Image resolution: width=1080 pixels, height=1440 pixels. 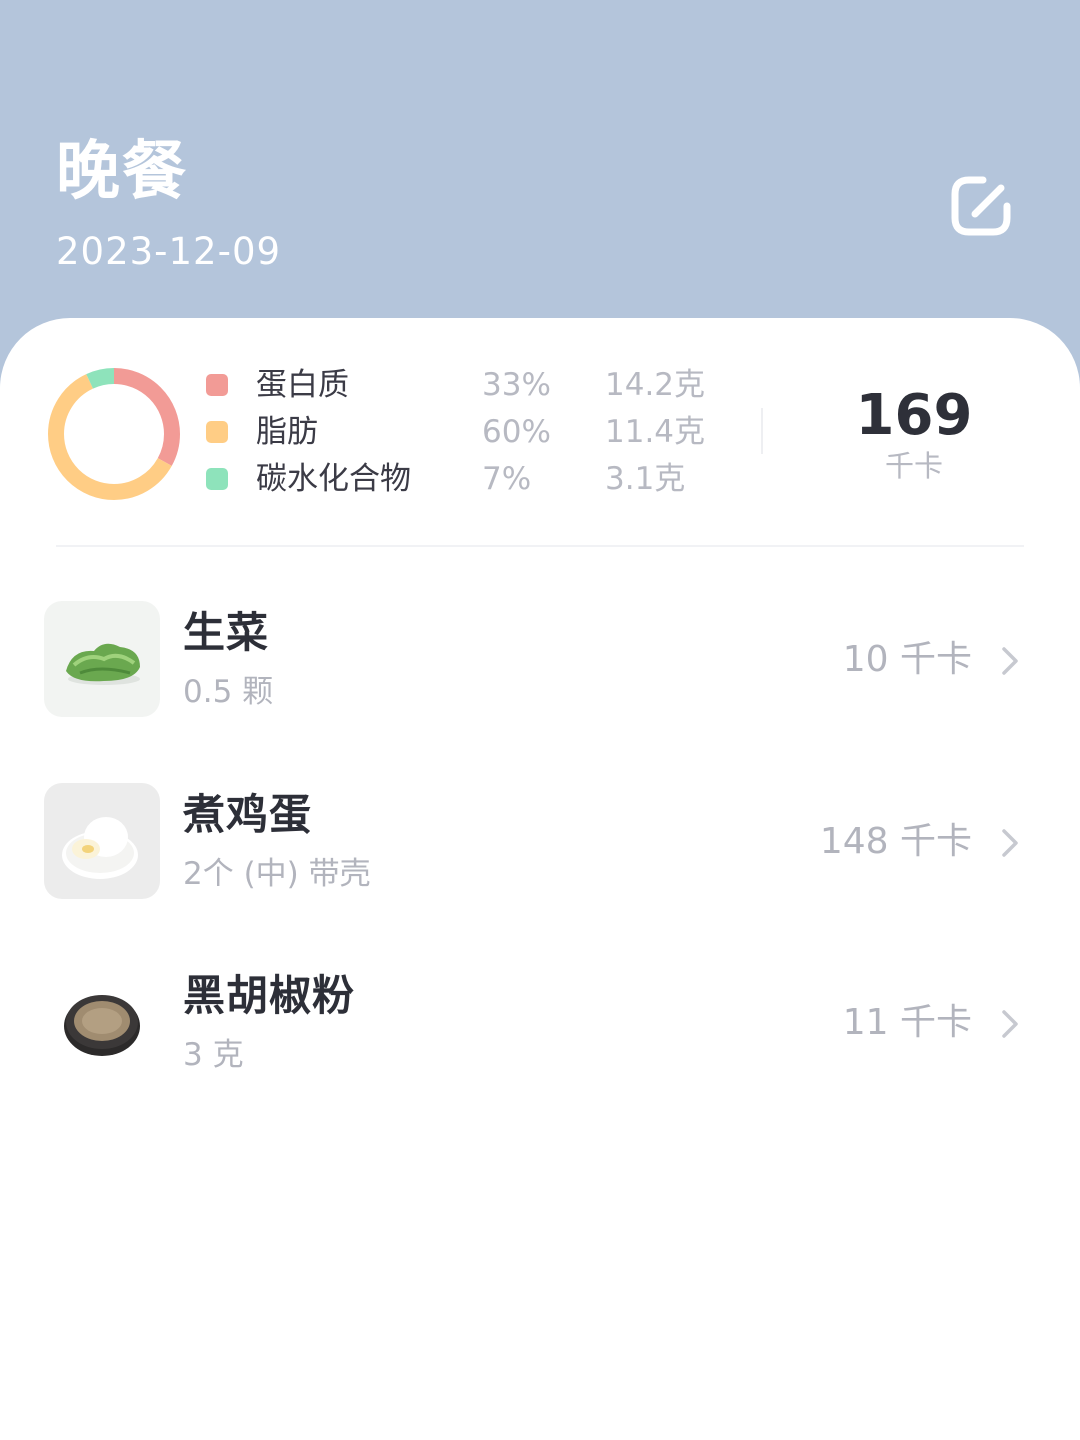 I want to click on food-portion: 2个 (中) 带壳, so click(x=277, y=874).